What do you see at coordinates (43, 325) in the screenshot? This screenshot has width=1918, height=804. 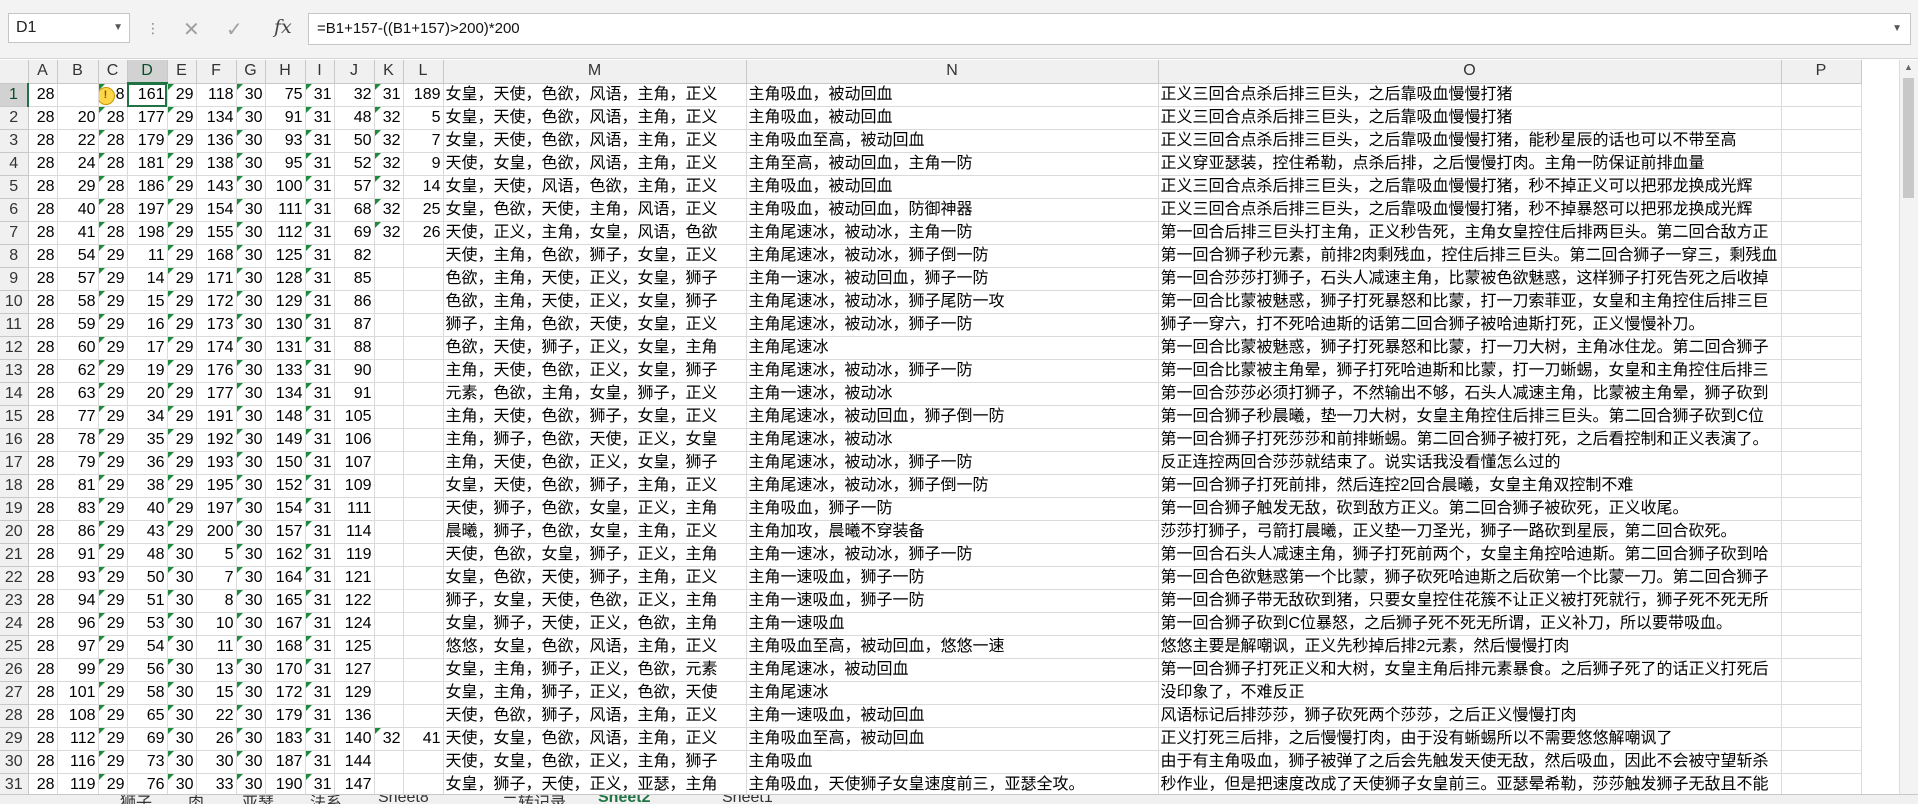 I see `cell-a11: 28` at bounding box center [43, 325].